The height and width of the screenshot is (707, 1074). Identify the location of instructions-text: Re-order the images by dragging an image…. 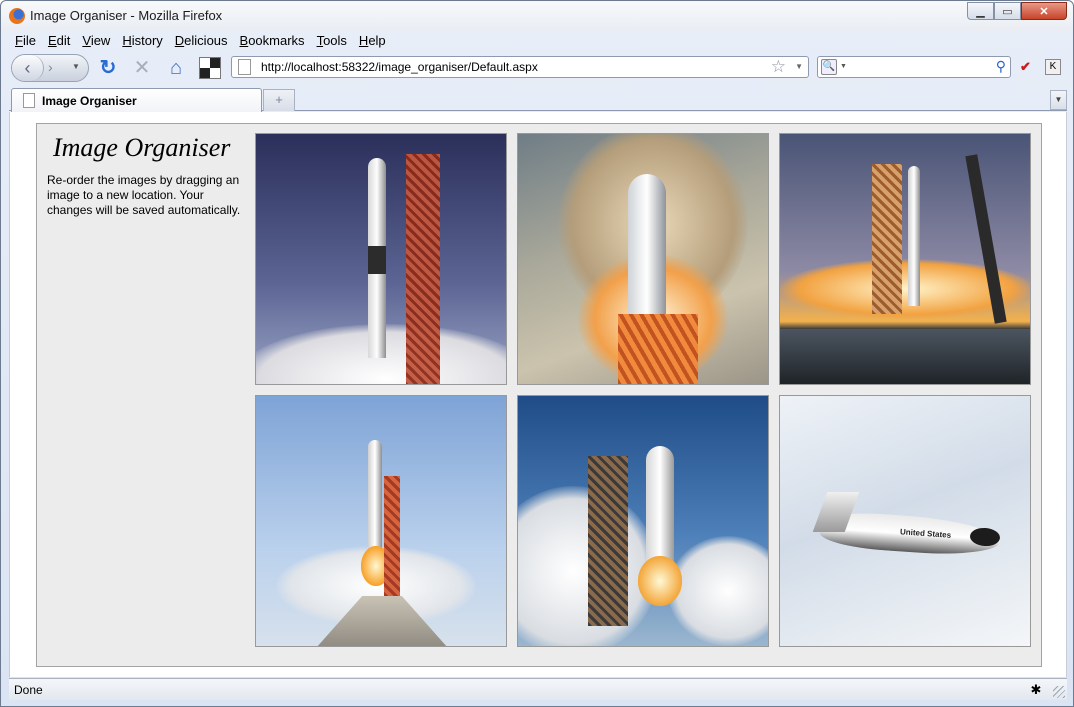
(144, 195).